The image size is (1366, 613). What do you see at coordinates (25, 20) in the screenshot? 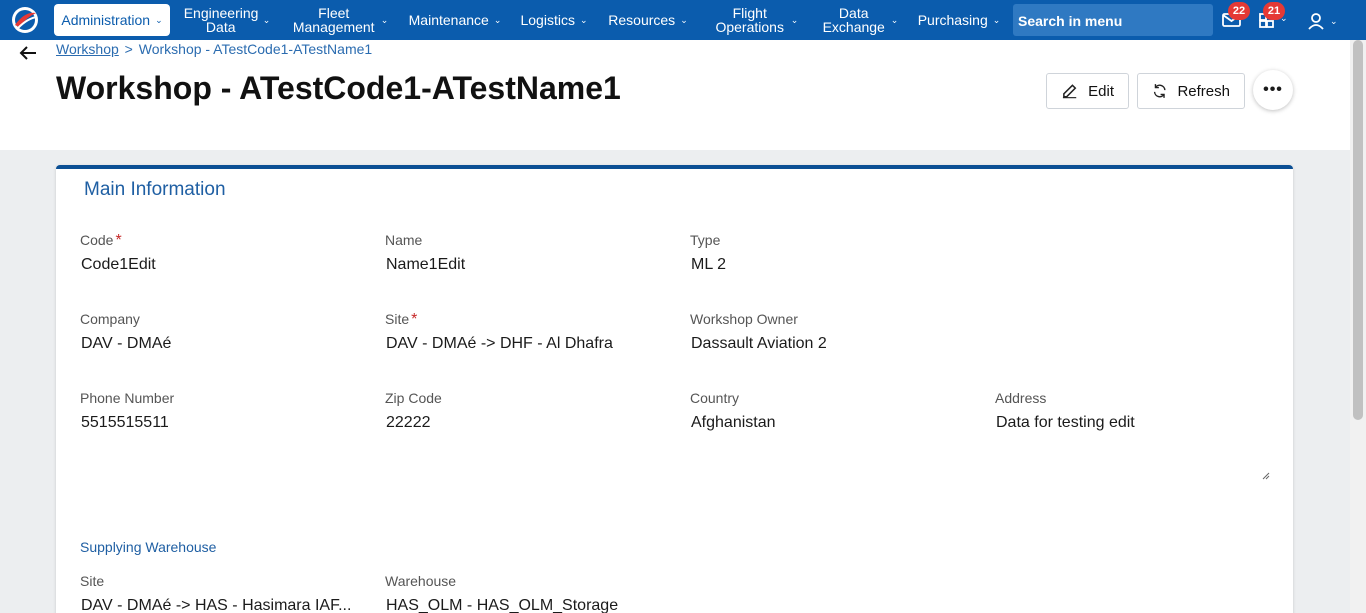
I see `app-logo-icon` at bounding box center [25, 20].